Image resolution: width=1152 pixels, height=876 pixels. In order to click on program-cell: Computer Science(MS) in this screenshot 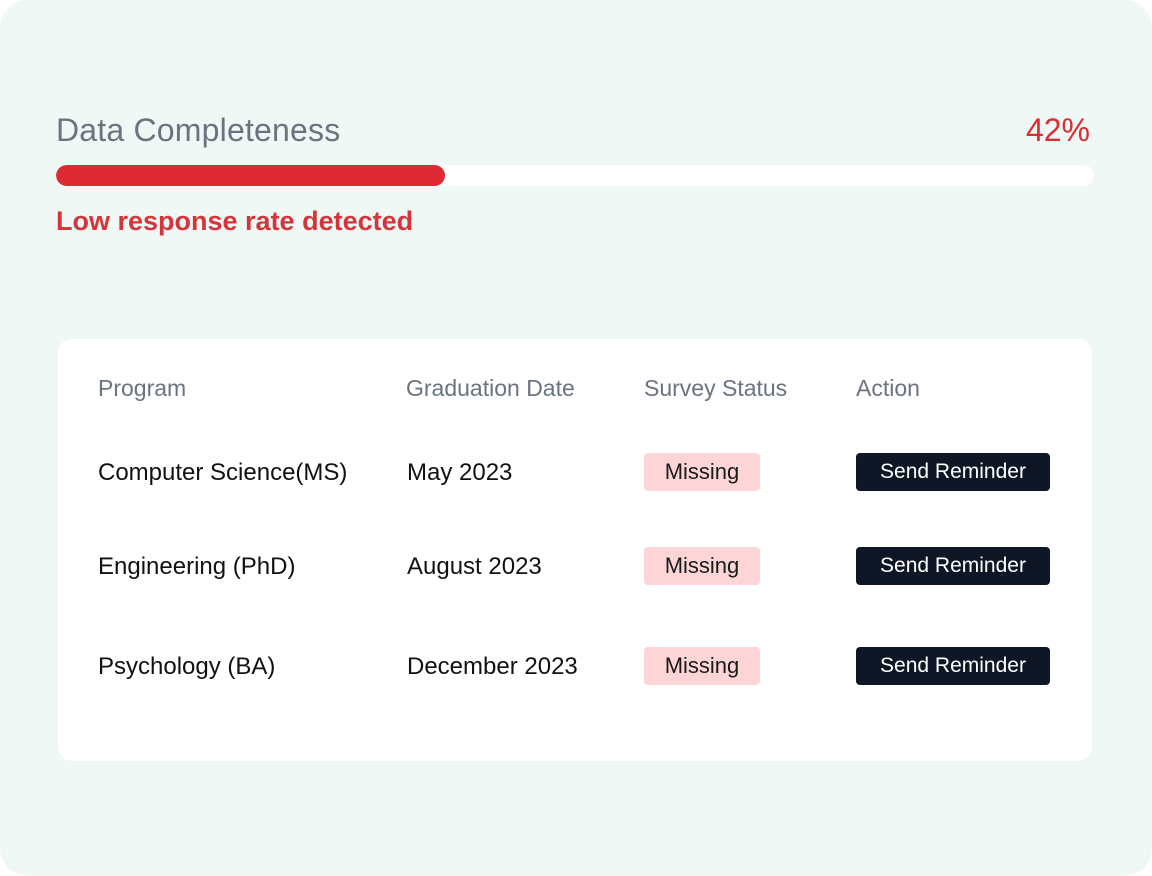, I will do `click(223, 472)`.